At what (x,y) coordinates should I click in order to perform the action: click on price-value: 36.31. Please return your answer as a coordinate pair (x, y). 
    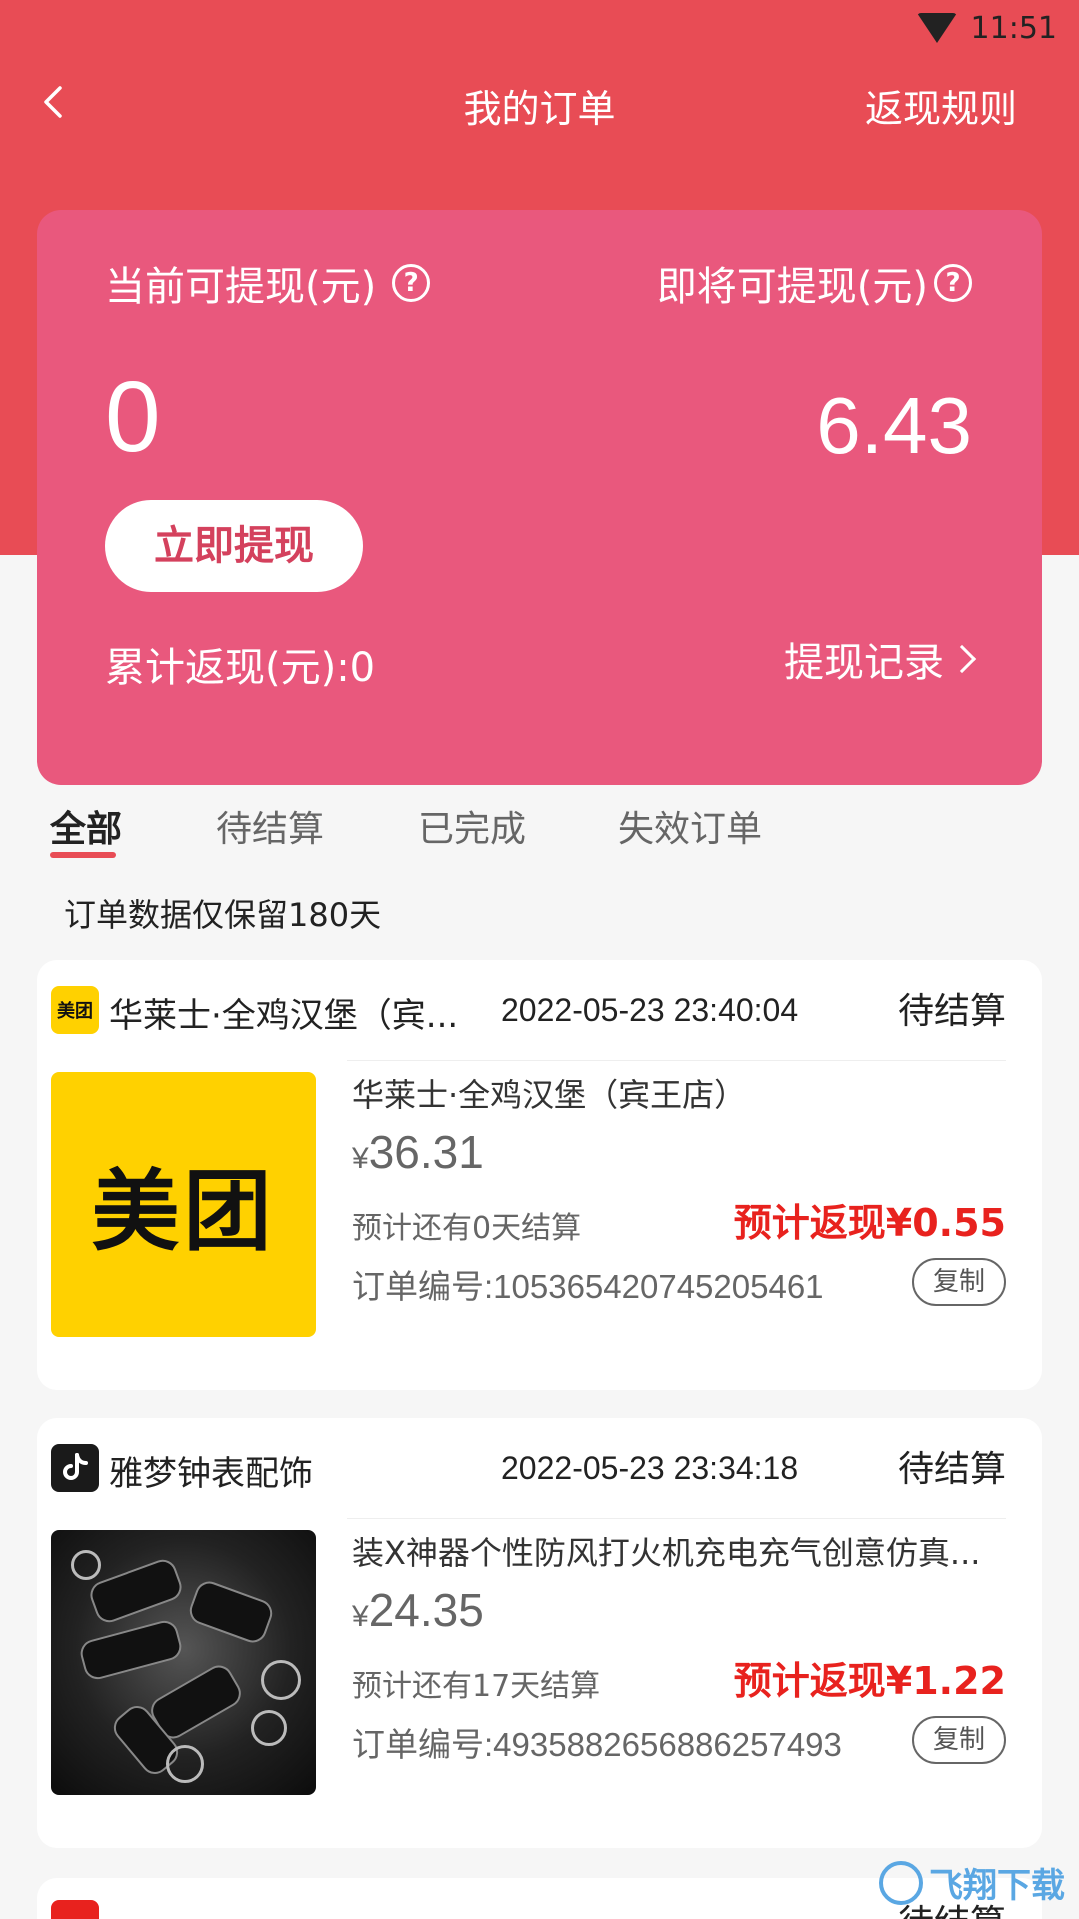
    Looking at the image, I should click on (426, 1152).